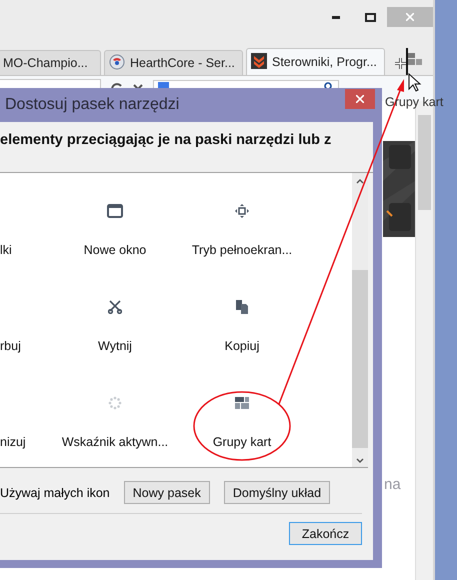 The width and height of the screenshot is (457, 580). I want to click on dialog-title: Dostosuj pasek narzędzi, so click(92, 105).